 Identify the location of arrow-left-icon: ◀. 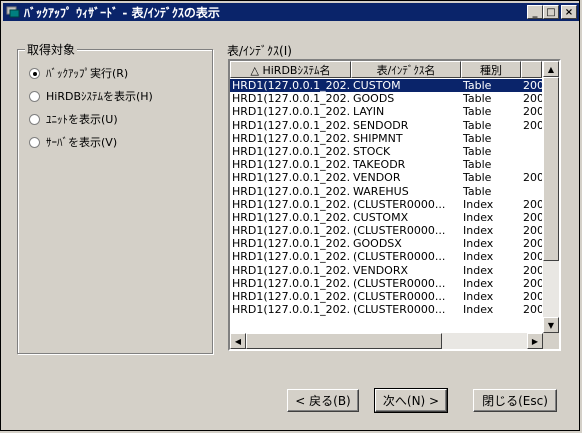
(238, 341).